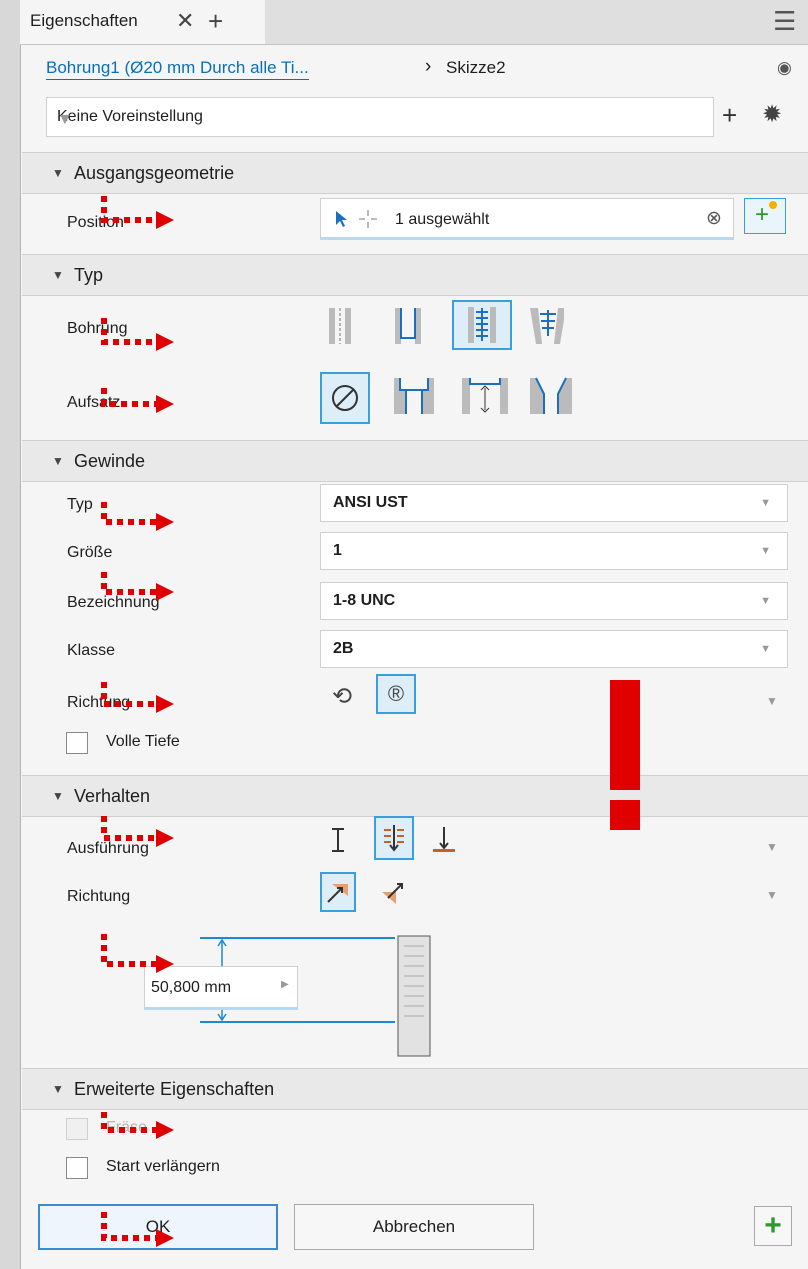 The height and width of the screenshot is (1269, 808). I want to click on preset-select: Keine Voreinstellung ▼, so click(380, 117).